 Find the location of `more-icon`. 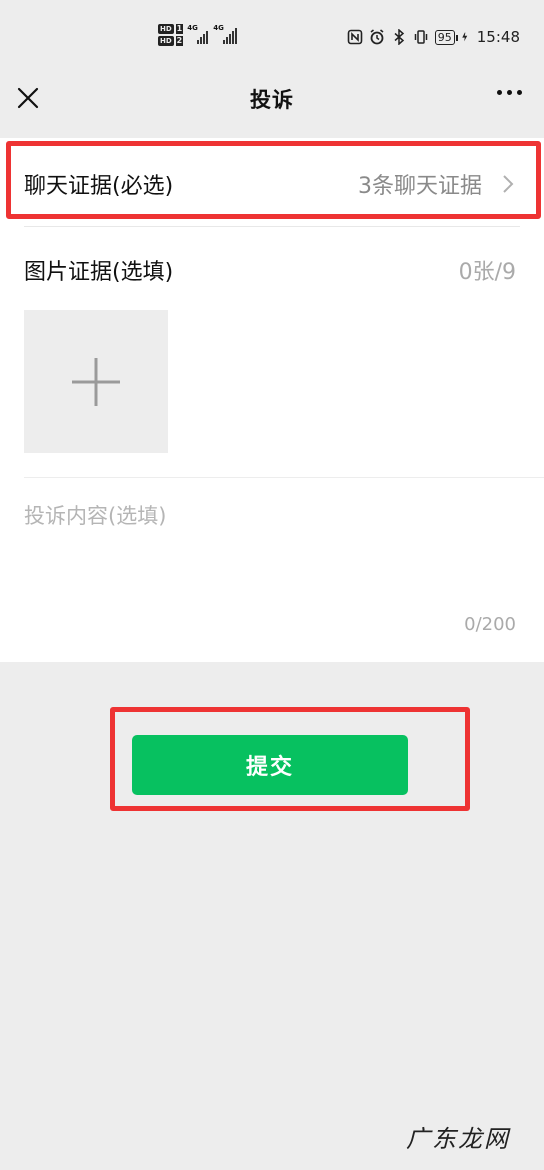

more-icon is located at coordinates (509, 92).